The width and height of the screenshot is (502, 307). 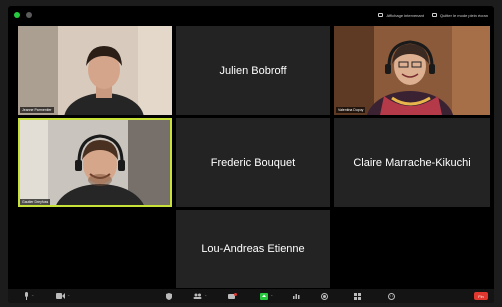 I want to click on participant-name-caption: Jeanne Parmentier, so click(x=37, y=110).